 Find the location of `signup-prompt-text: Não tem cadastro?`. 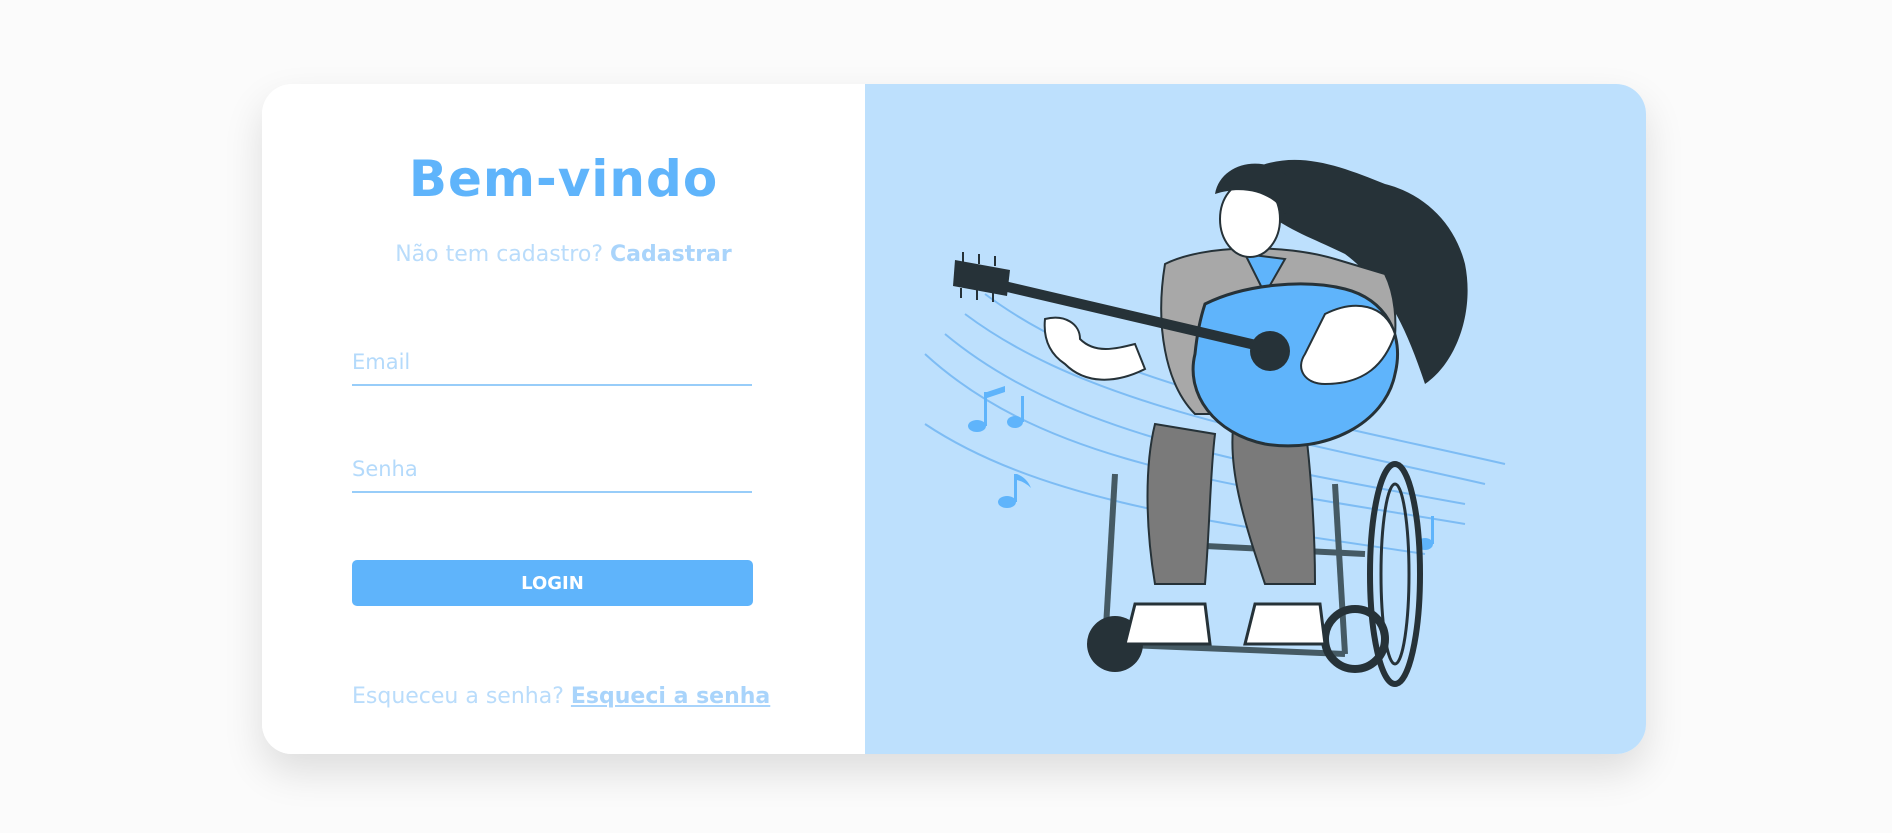

signup-prompt-text: Não tem cadastro? is located at coordinates (499, 254).